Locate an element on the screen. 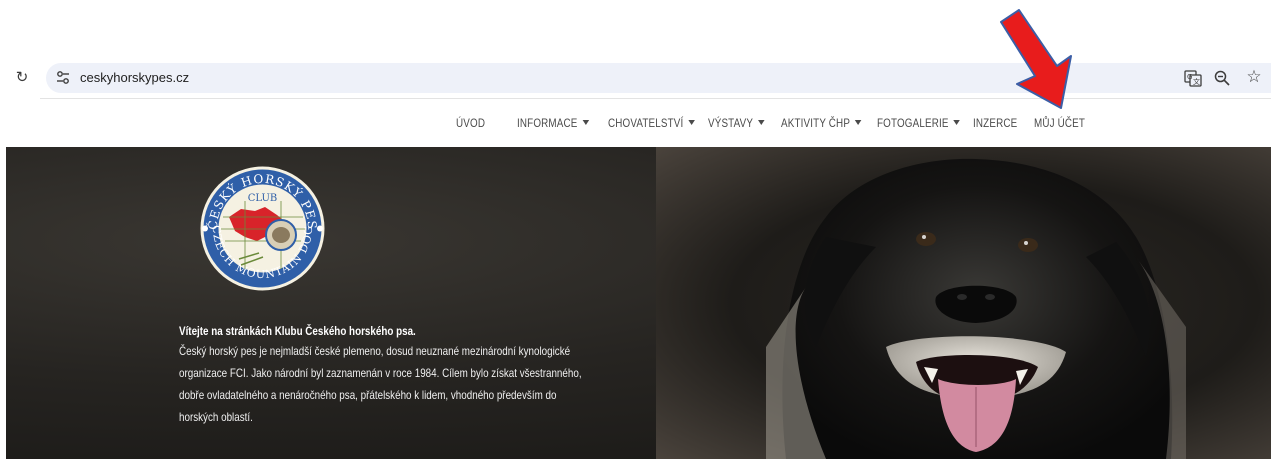 Image resolution: width=1271 pixels, height=459 pixels. bookmark-star-icon: ☆ is located at coordinates (1254, 77).